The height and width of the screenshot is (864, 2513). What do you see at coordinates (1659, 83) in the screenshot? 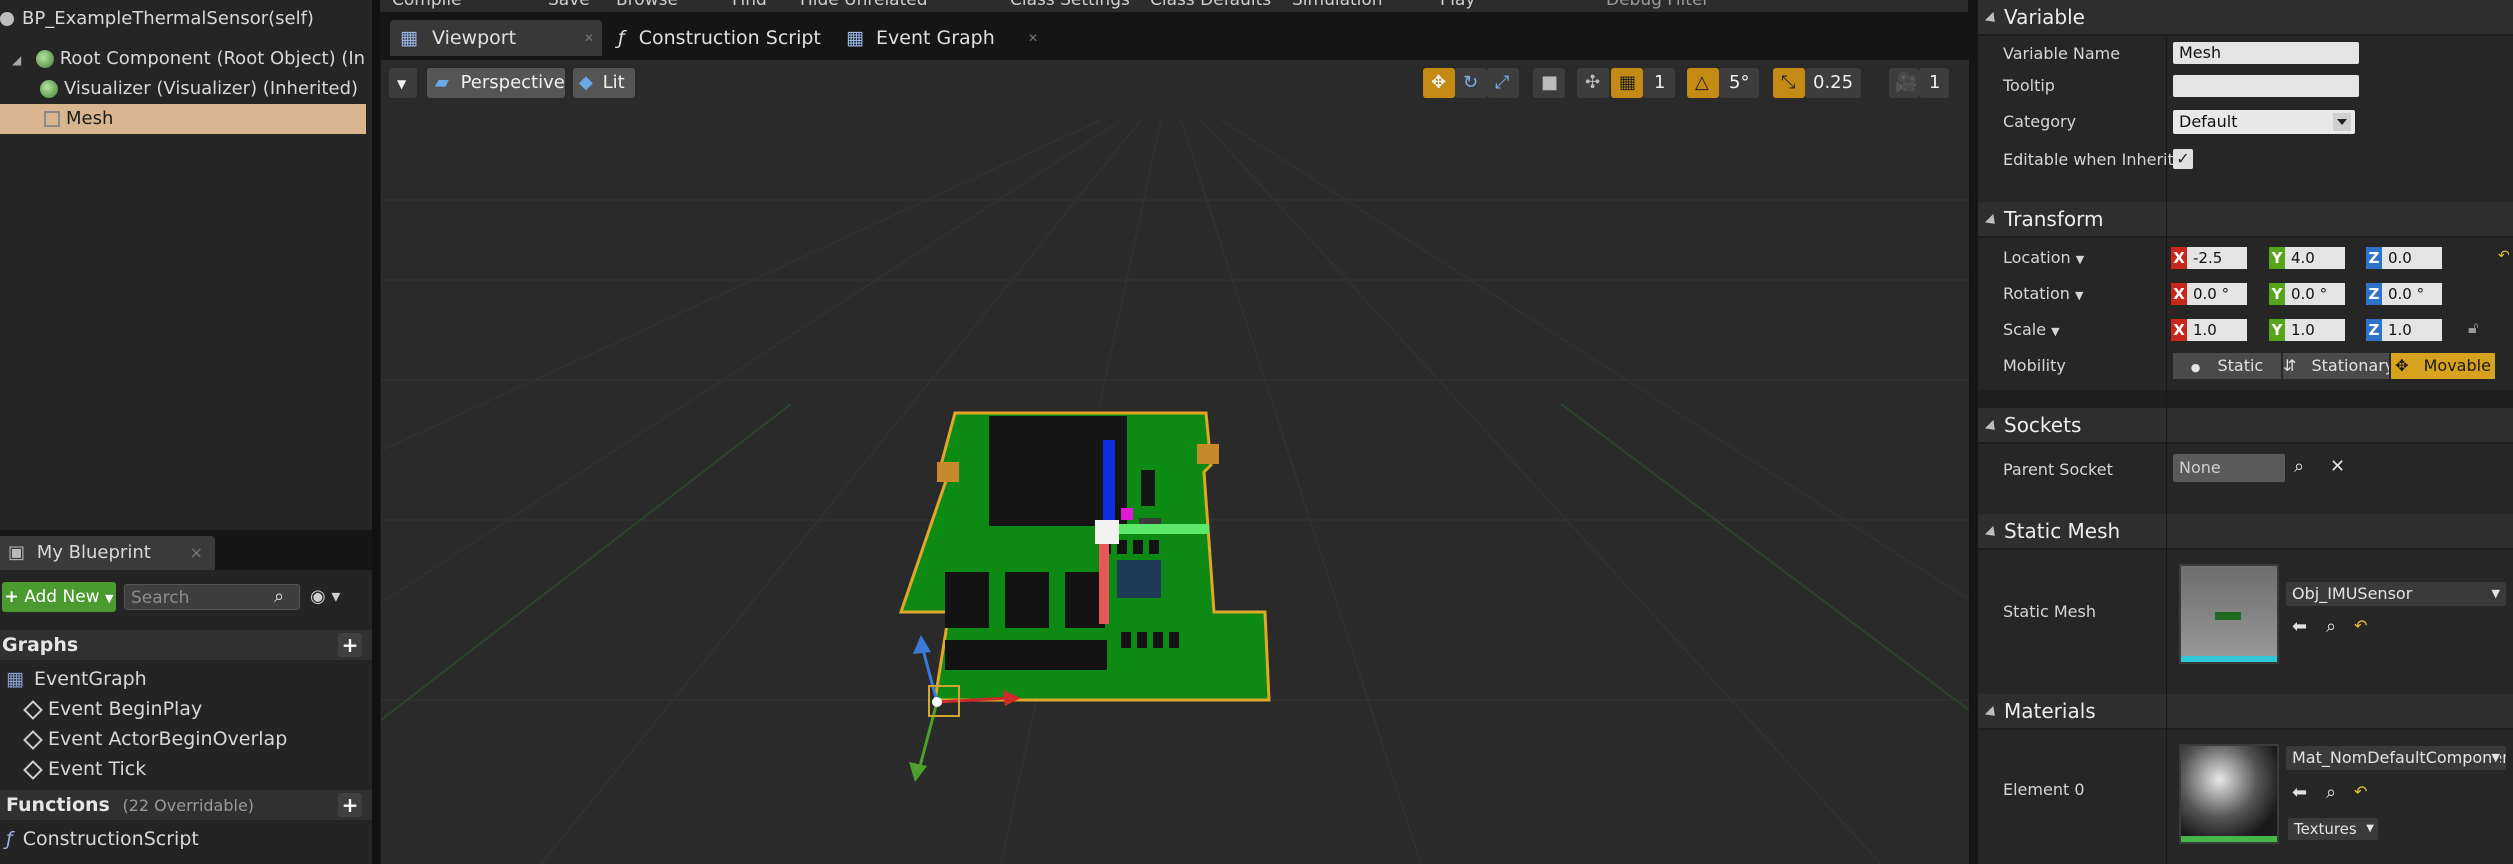
I see `grid-snap-value: 1` at bounding box center [1659, 83].